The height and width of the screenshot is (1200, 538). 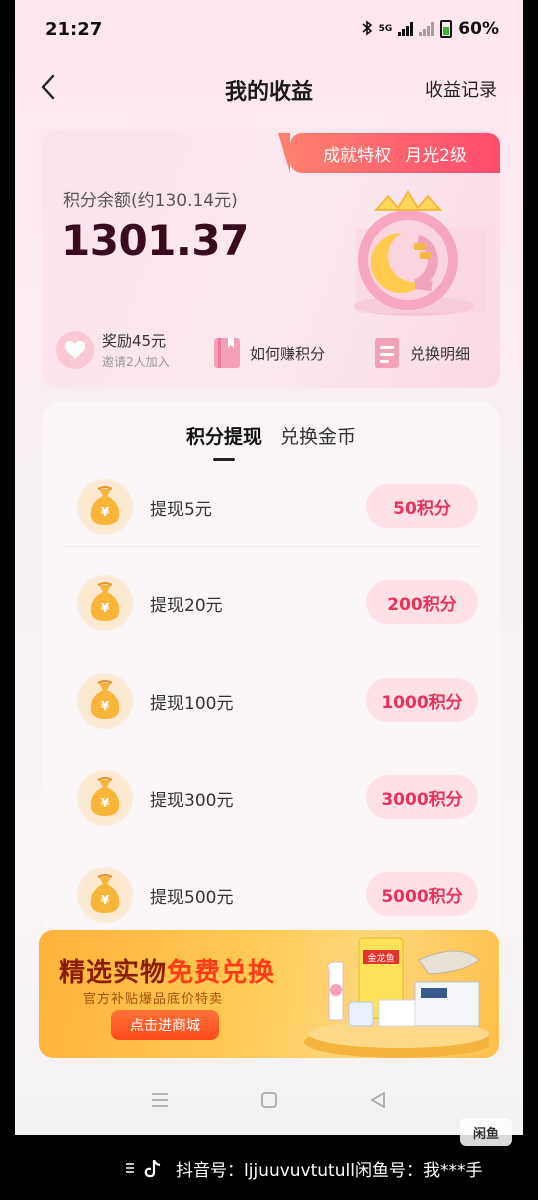 I want to click on moon-crown-illustration, so click(x=420, y=253).